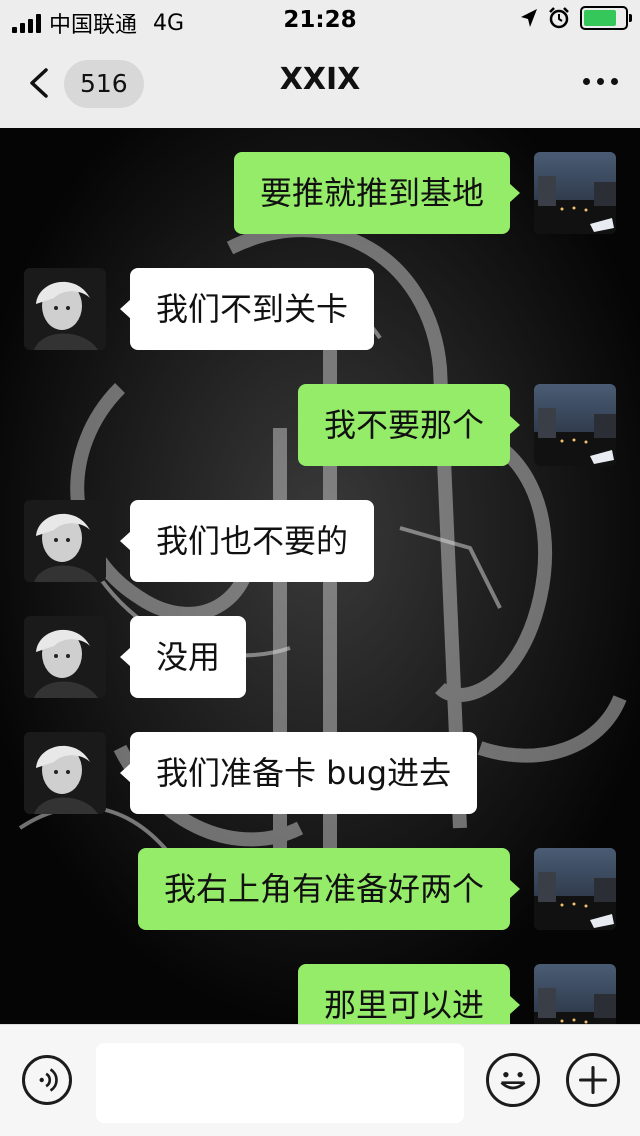 The image size is (640, 1136). What do you see at coordinates (576, 18) in the screenshot?
I see `status-icons` at bounding box center [576, 18].